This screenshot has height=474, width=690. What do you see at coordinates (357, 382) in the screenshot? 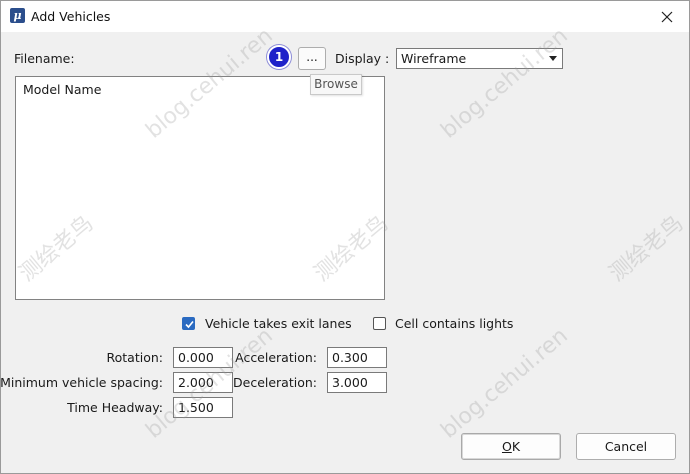
I see `deceleration-field: 3.000` at bounding box center [357, 382].